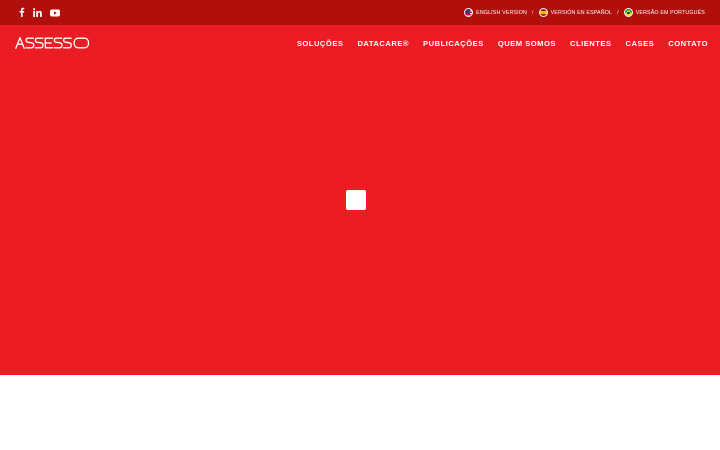 The width and height of the screenshot is (720, 450). I want to click on language-label: Versão em português, so click(670, 12).